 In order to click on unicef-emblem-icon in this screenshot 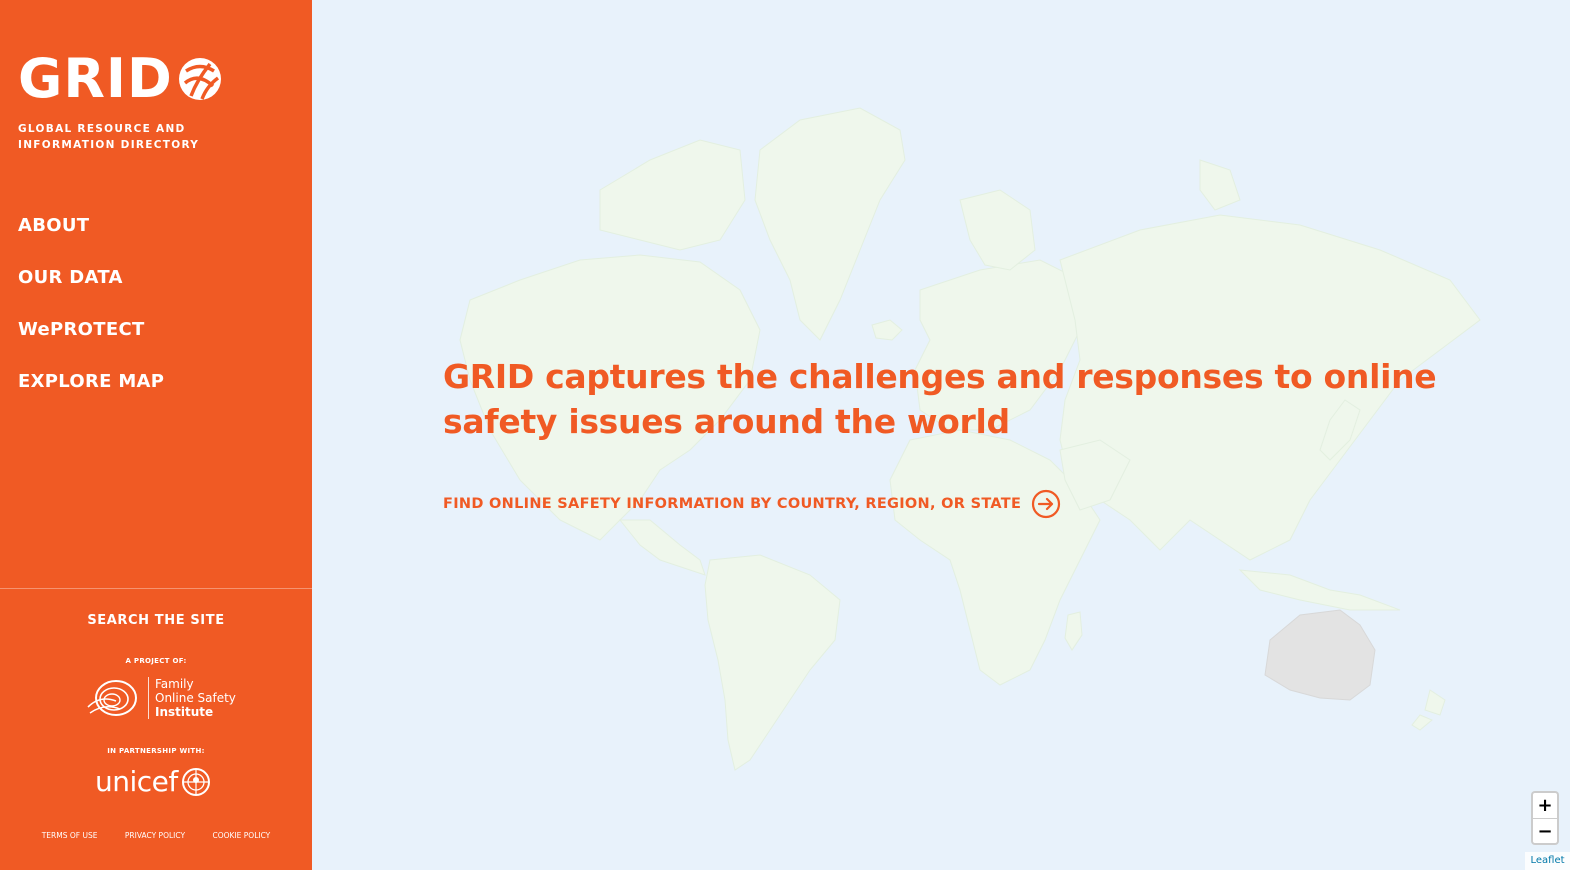, I will do `click(195, 781)`.